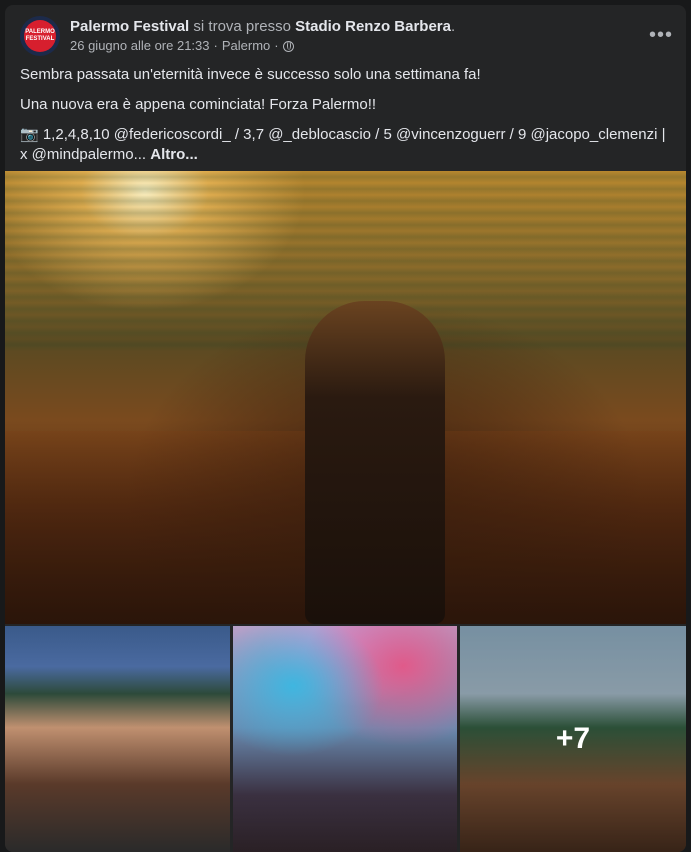 The height and width of the screenshot is (852, 691). Describe the element at coordinates (373, 26) in the screenshot. I see `location-link: Stadio Renzo Barbera` at that location.